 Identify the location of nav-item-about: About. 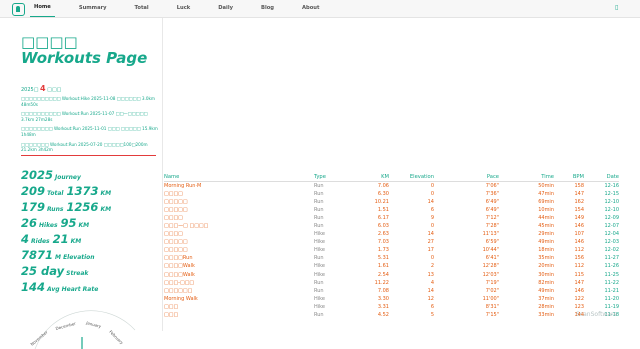
(310, 8).